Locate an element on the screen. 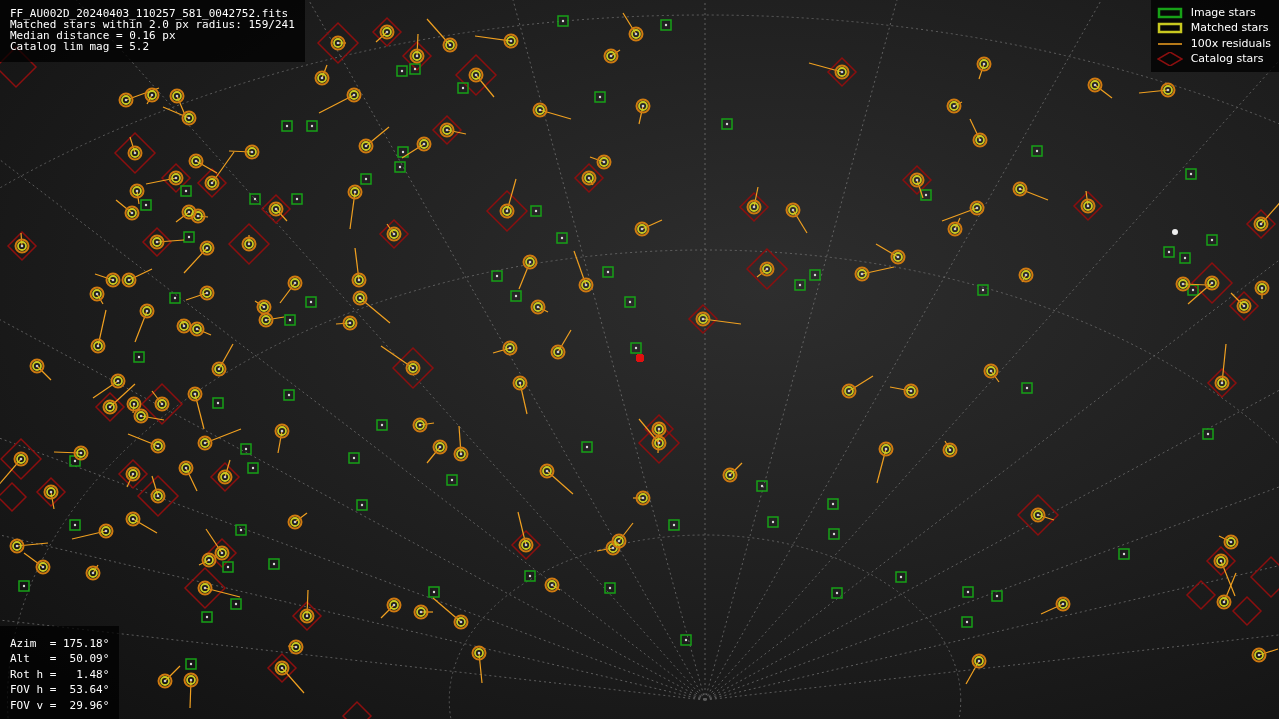 The image size is (1279, 719). legend-label: Matched stars is located at coordinates (1229, 28).